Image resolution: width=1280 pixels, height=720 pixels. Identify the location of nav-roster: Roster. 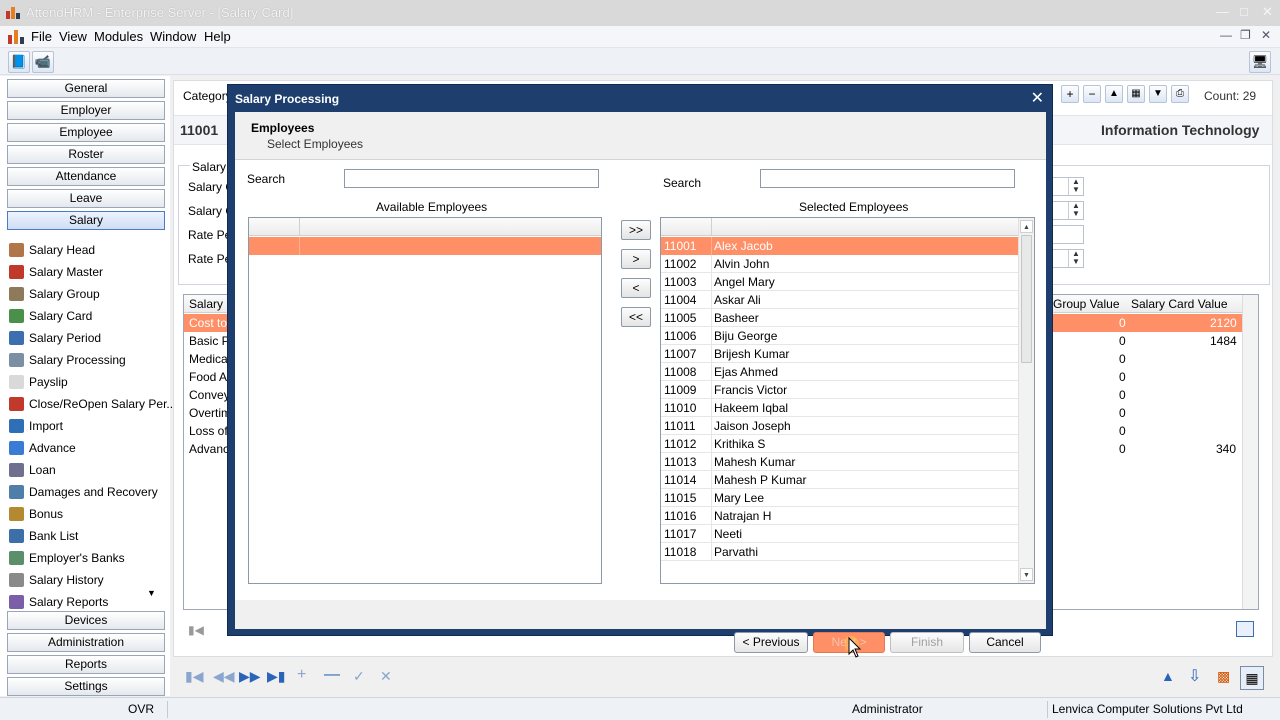
(86, 154).